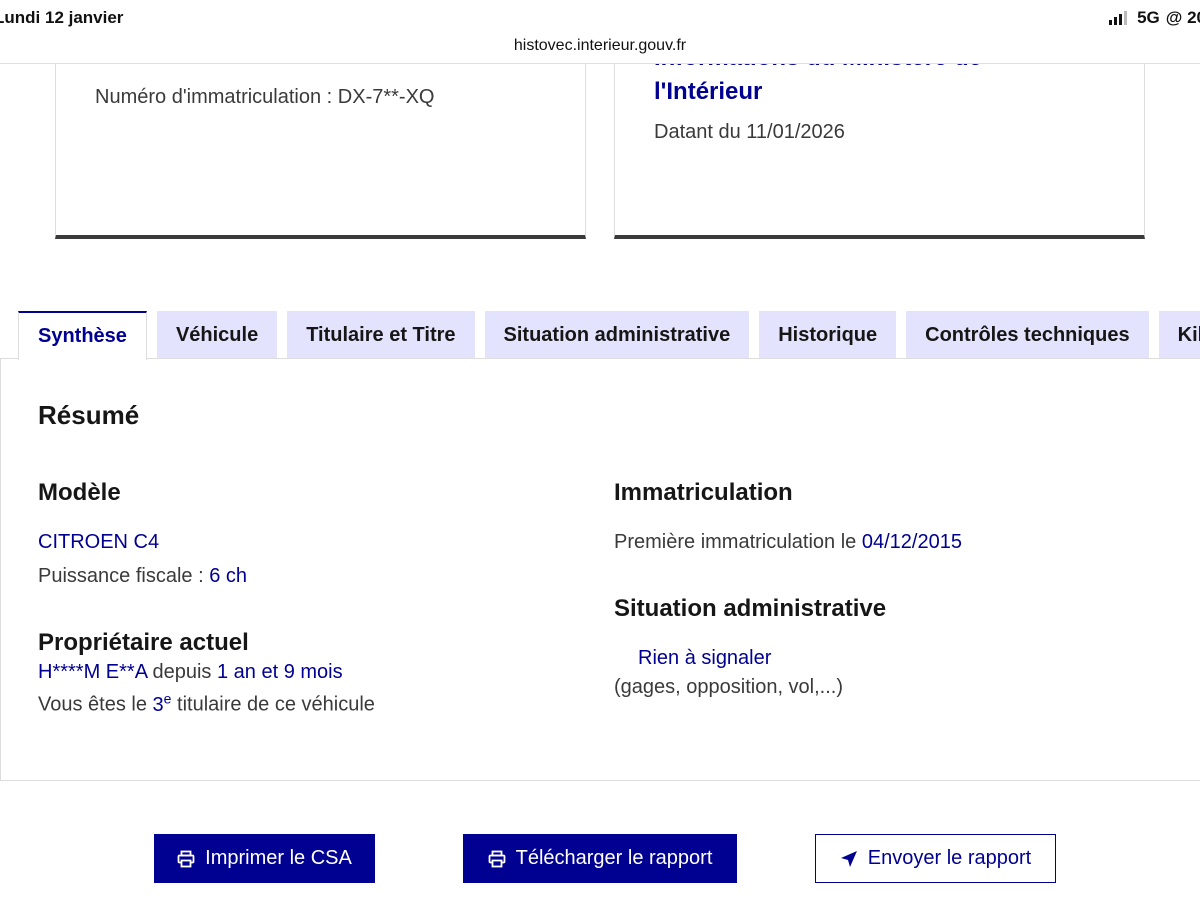 This screenshot has width=1200, height=900. Describe the element at coordinates (1027, 335) in the screenshot. I see `tab-controles-techniques: Contrôles techniques` at that location.